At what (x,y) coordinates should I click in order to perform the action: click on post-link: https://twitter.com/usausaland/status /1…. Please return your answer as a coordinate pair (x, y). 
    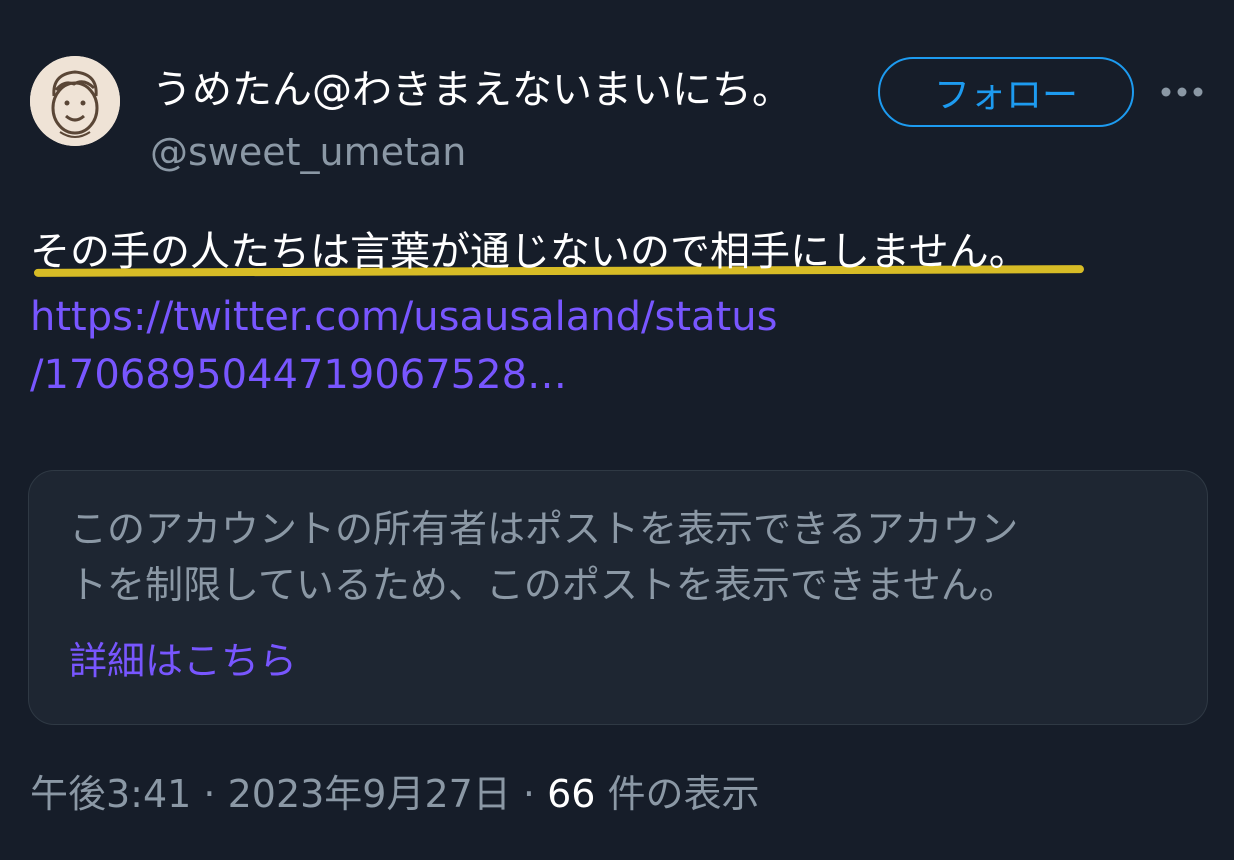
    Looking at the image, I should click on (403, 346).